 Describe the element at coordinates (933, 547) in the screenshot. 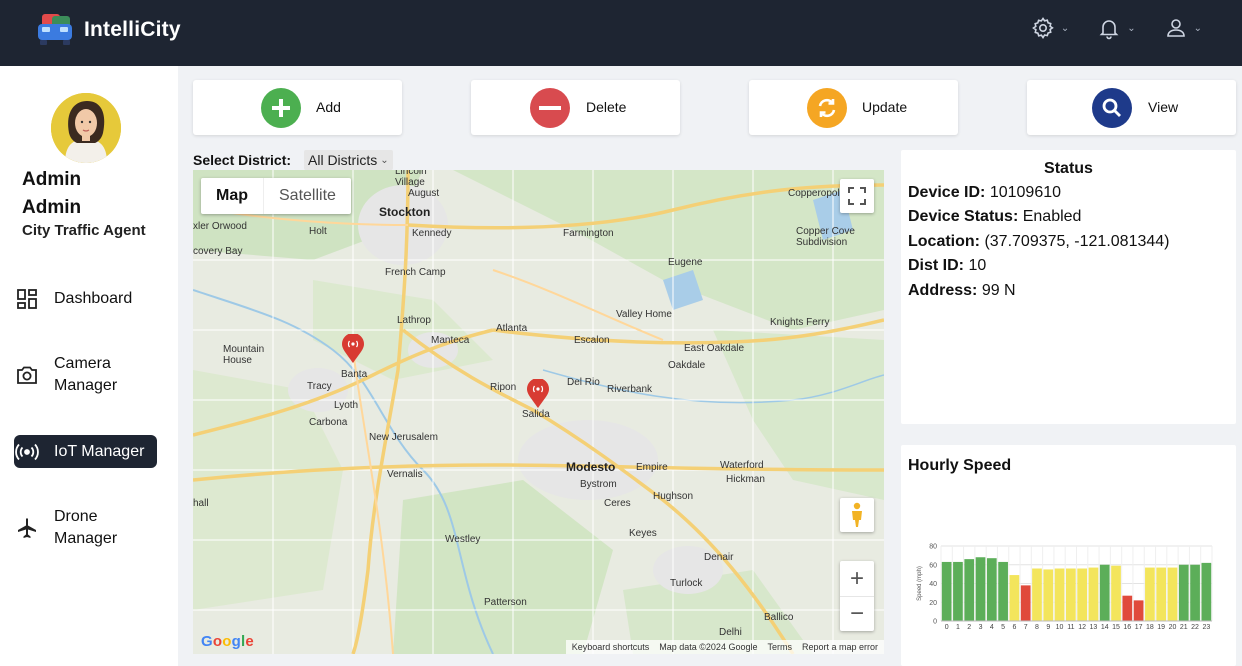

I see `y-tick-label: 80` at that location.